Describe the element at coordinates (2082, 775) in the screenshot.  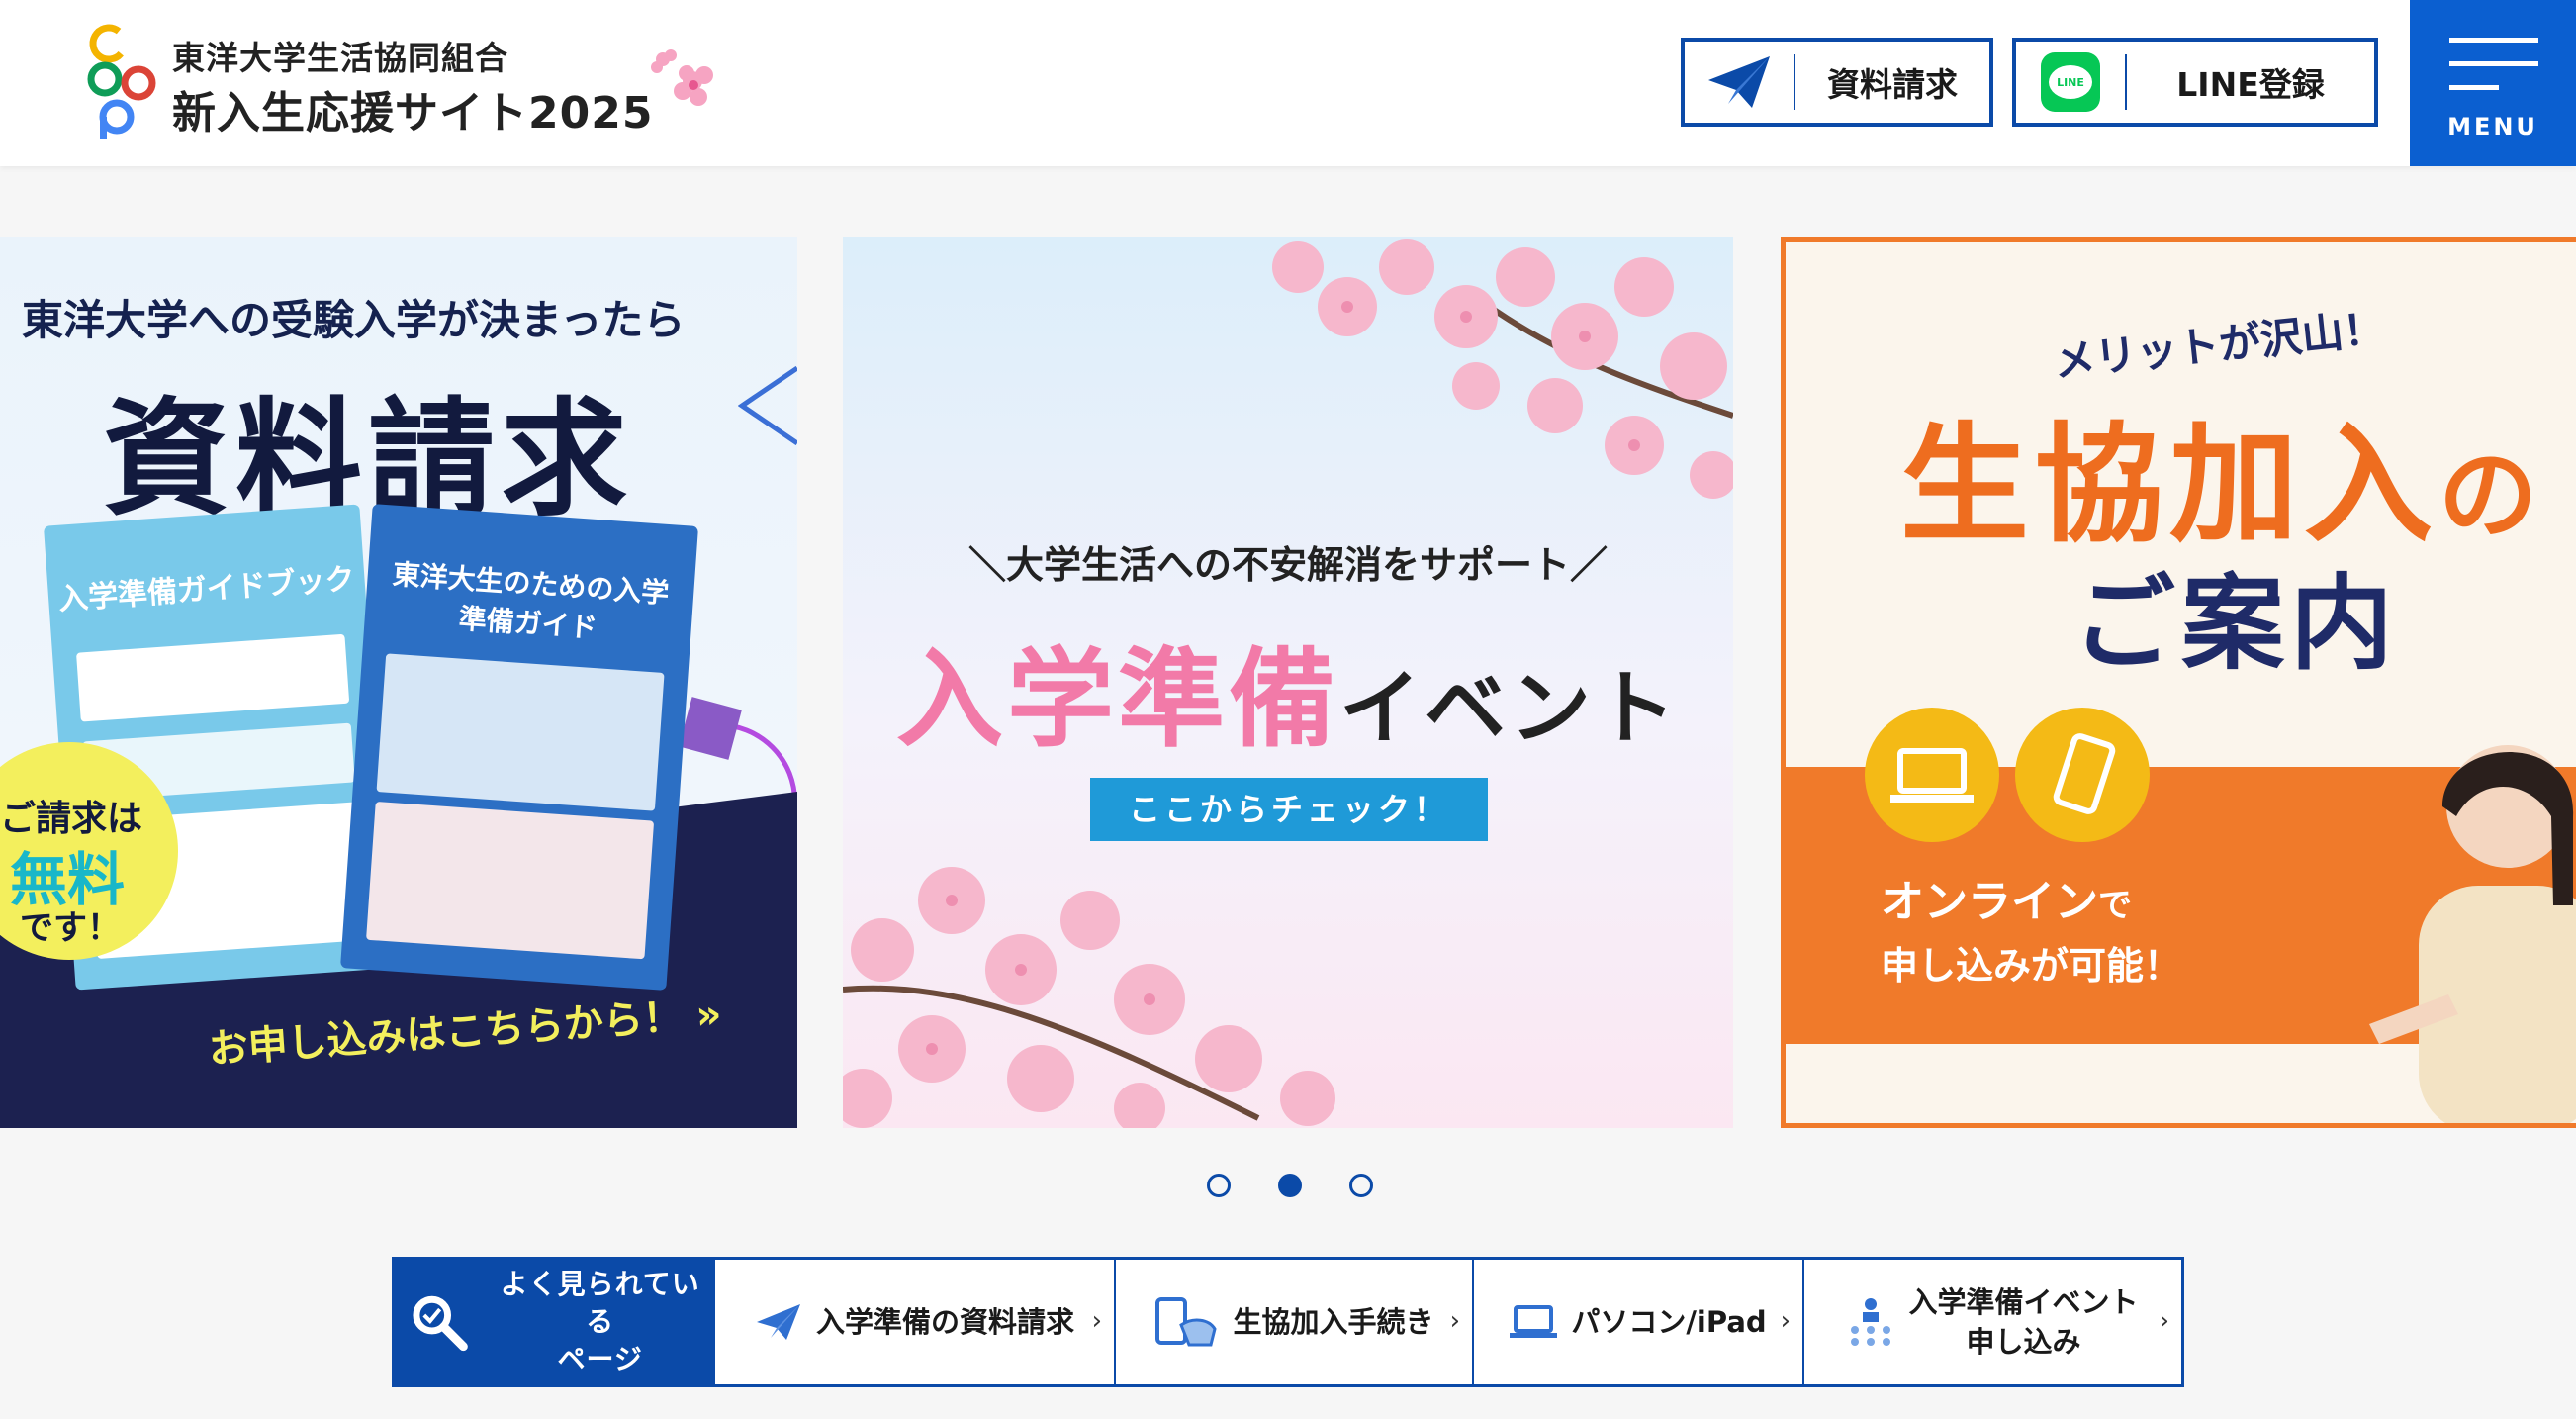
I see `smartphone-icon` at that location.